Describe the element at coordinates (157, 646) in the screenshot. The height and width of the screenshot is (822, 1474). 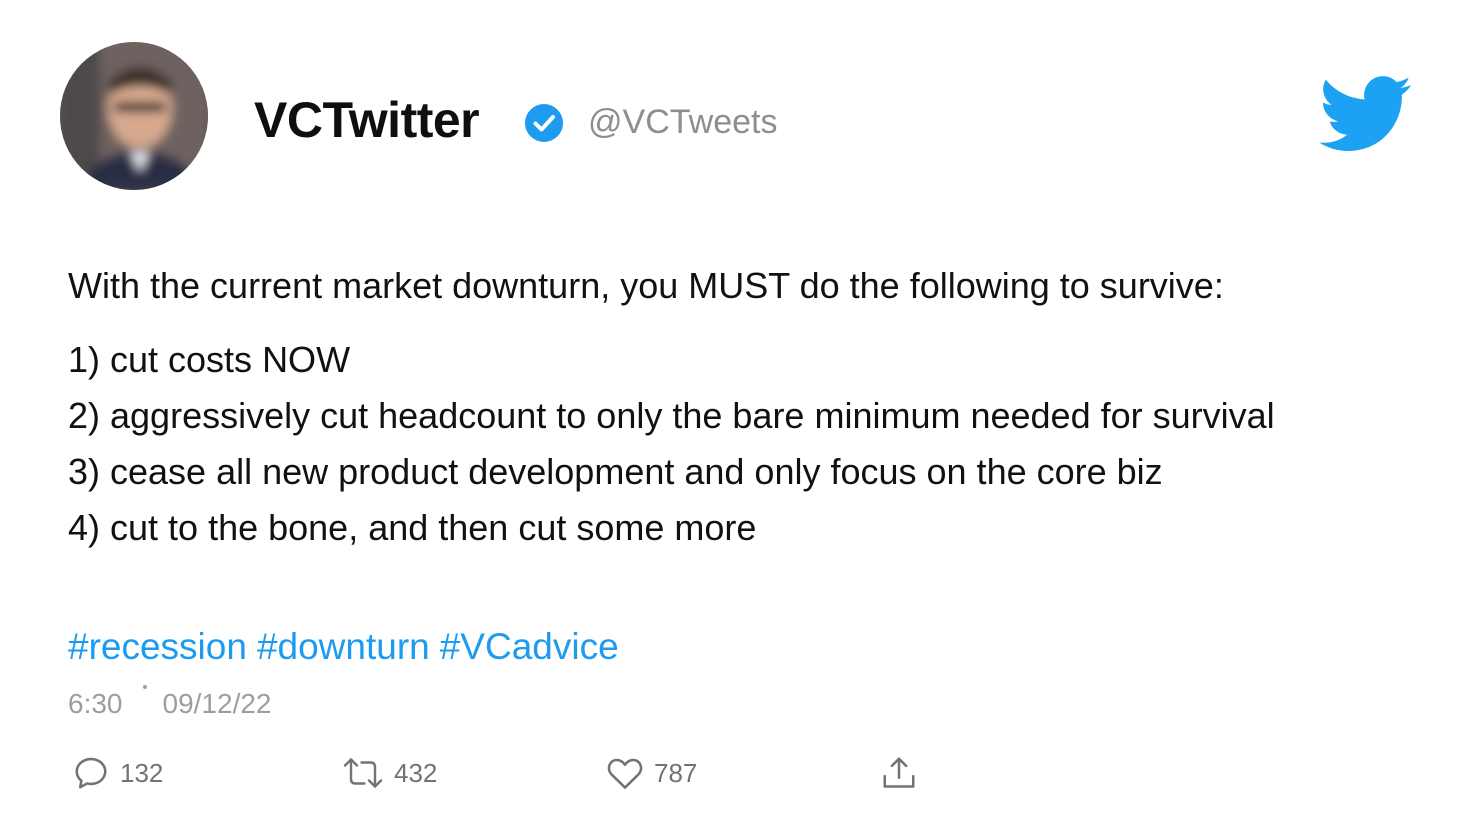
I see `hashtag-link-recession: #recession` at that location.